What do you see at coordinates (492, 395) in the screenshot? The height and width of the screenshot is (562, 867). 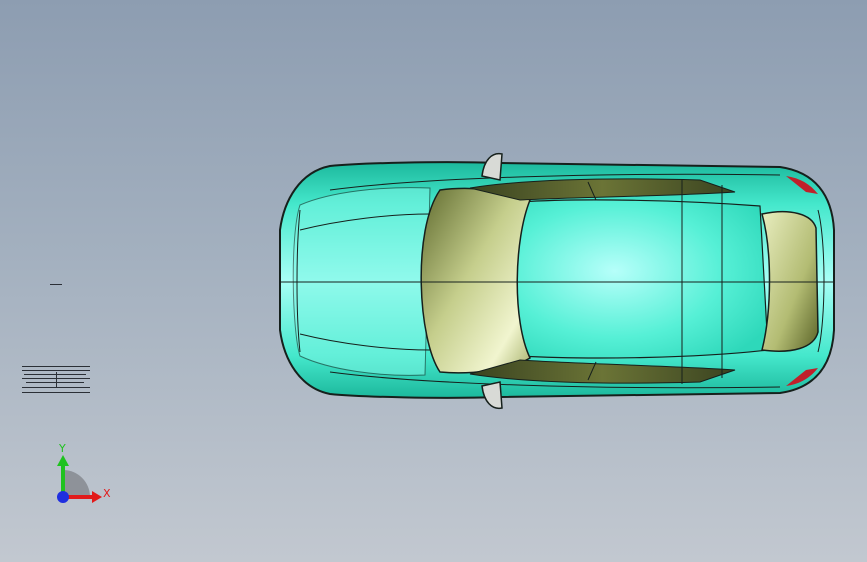 I see `mirror-bottom` at bounding box center [492, 395].